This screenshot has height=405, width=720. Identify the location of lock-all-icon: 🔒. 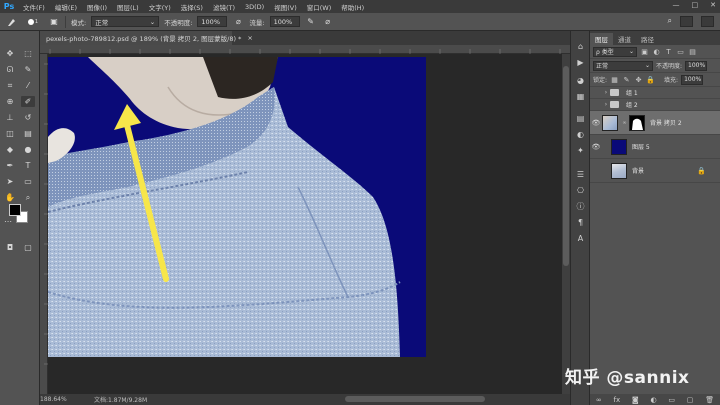
(650, 79).